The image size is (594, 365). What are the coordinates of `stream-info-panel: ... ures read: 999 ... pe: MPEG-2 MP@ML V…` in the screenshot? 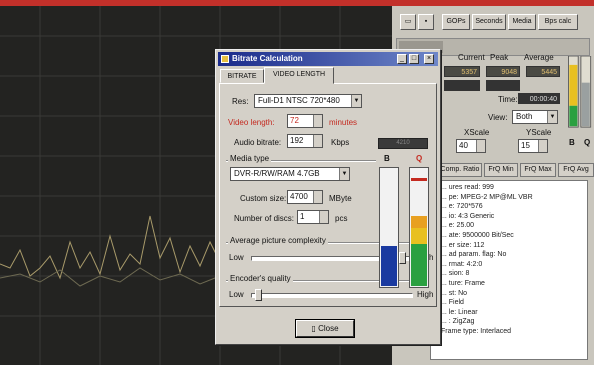 It's located at (509, 270).